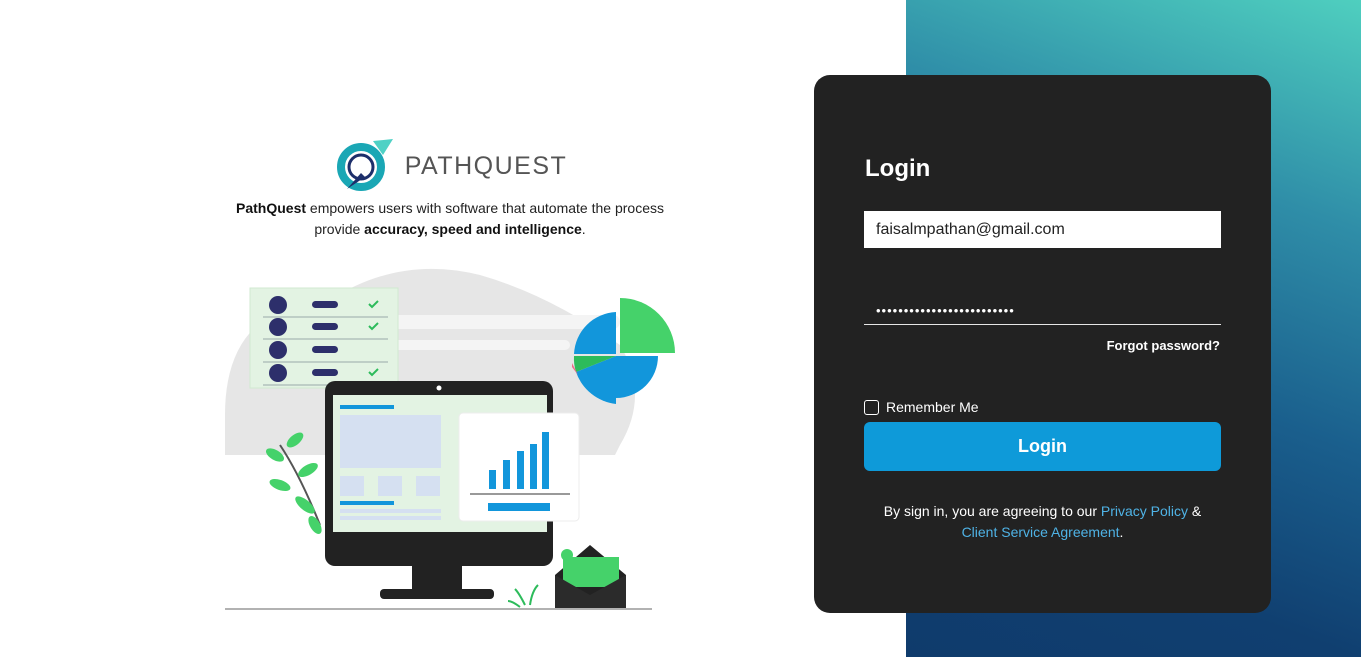 The width and height of the screenshot is (1361, 657). What do you see at coordinates (1041, 532) in the screenshot?
I see `client-service-agreement-link: Client Service Agreement` at bounding box center [1041, 532].